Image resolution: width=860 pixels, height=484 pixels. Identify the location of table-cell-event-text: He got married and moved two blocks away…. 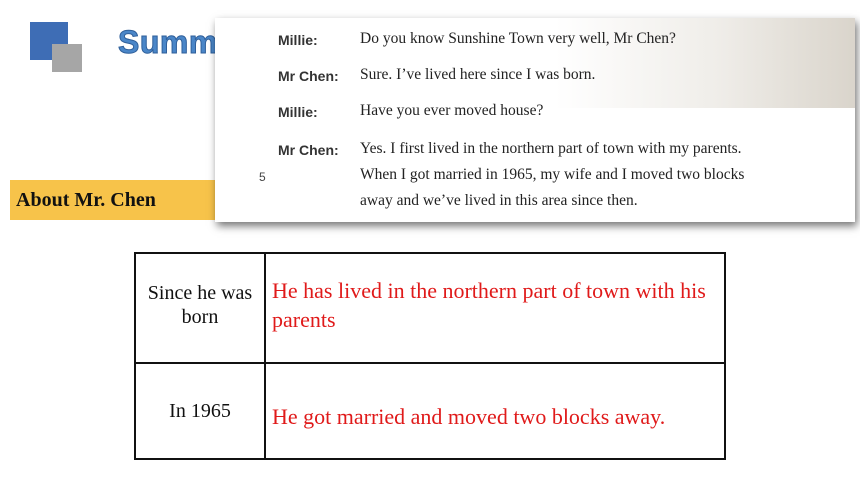
(469, 416).